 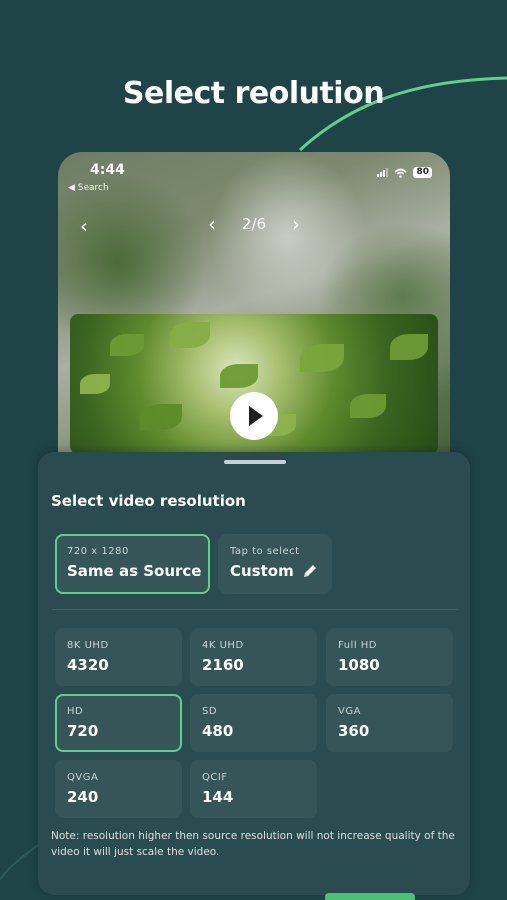 What do you see at coordinates (75, 711) in the screenshot?
I see `resolution-name: HD` at bounding box center [75, 711].